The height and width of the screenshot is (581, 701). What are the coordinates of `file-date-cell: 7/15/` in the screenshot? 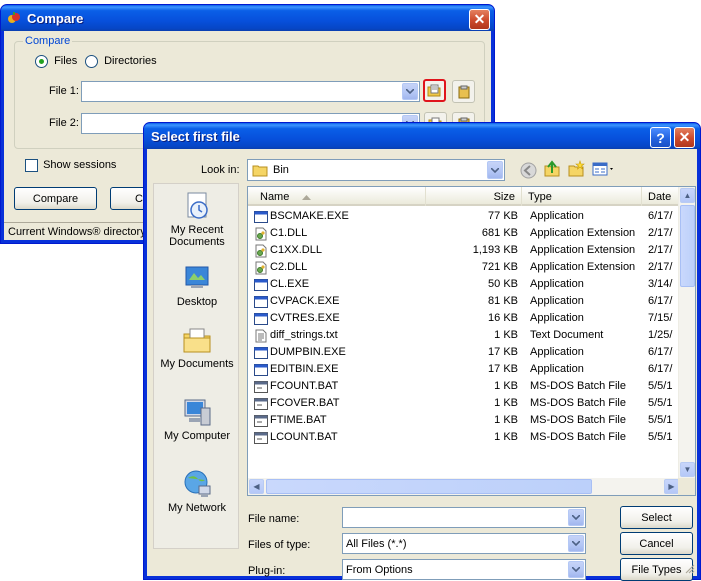 It's located at (660, 318).